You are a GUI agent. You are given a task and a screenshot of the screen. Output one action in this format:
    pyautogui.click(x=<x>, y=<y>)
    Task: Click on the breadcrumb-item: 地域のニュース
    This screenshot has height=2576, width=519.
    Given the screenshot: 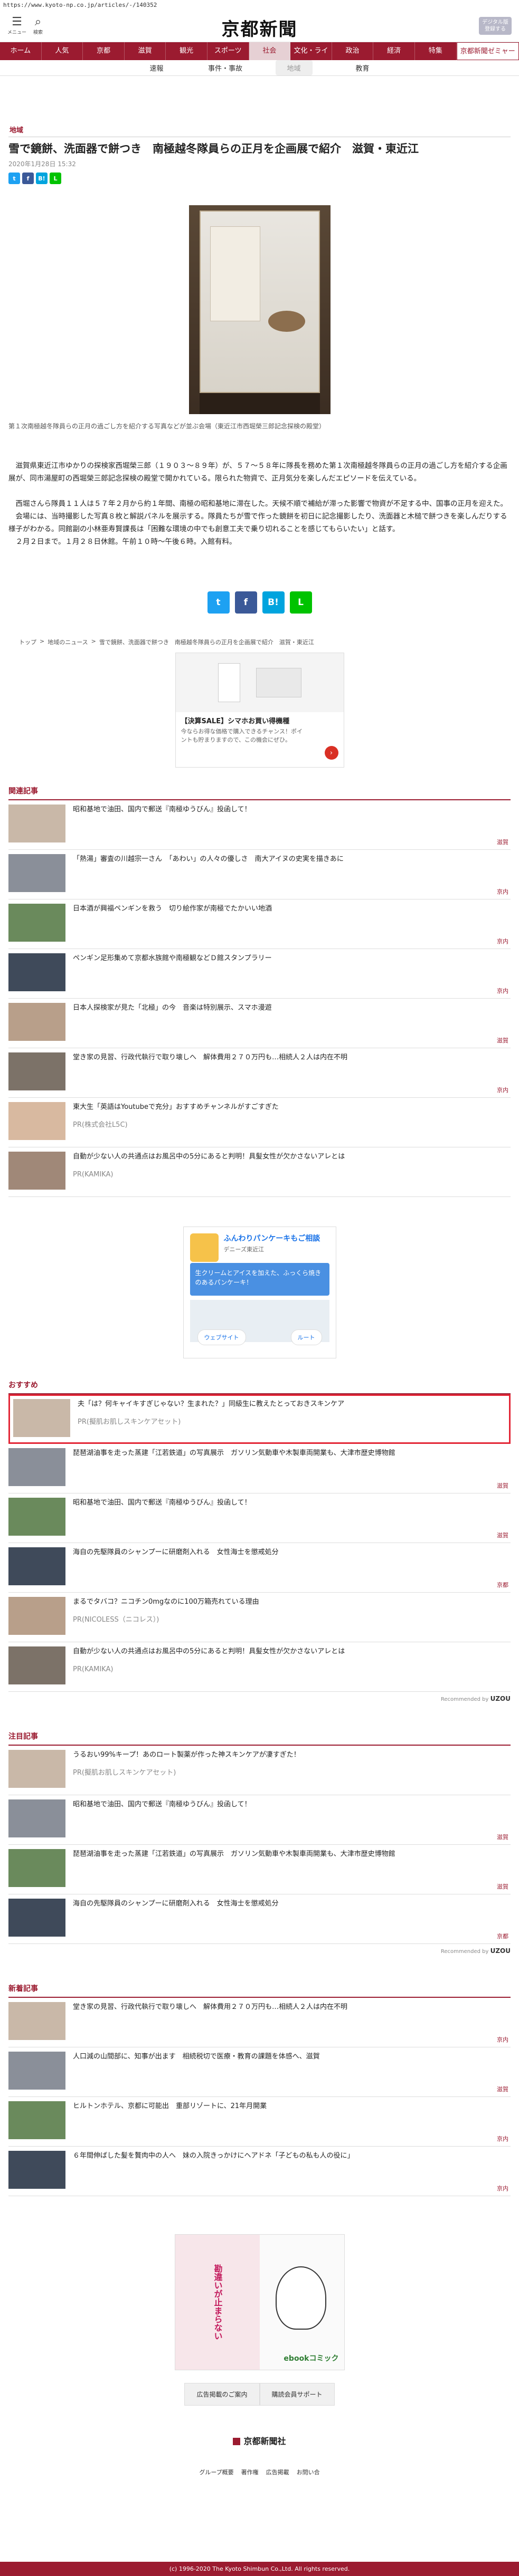 What is the action you would take?
    pyautogui.click(x=68, y=642)
    